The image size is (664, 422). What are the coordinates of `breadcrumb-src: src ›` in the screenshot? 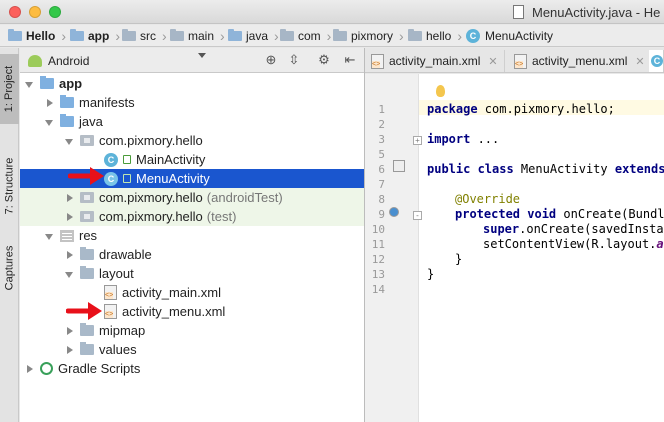 It's located at (144, 36).